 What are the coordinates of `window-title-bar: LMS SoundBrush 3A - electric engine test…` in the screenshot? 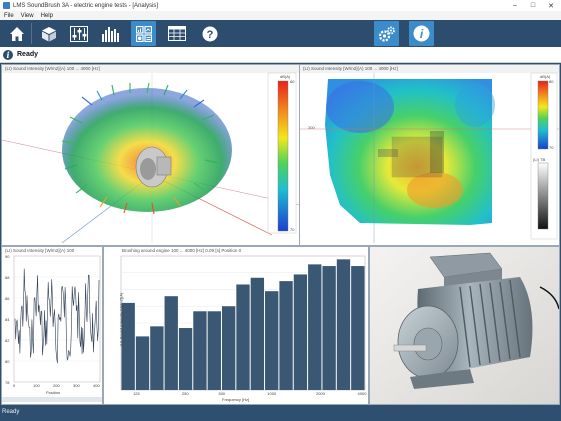 It's located at (280, 5).